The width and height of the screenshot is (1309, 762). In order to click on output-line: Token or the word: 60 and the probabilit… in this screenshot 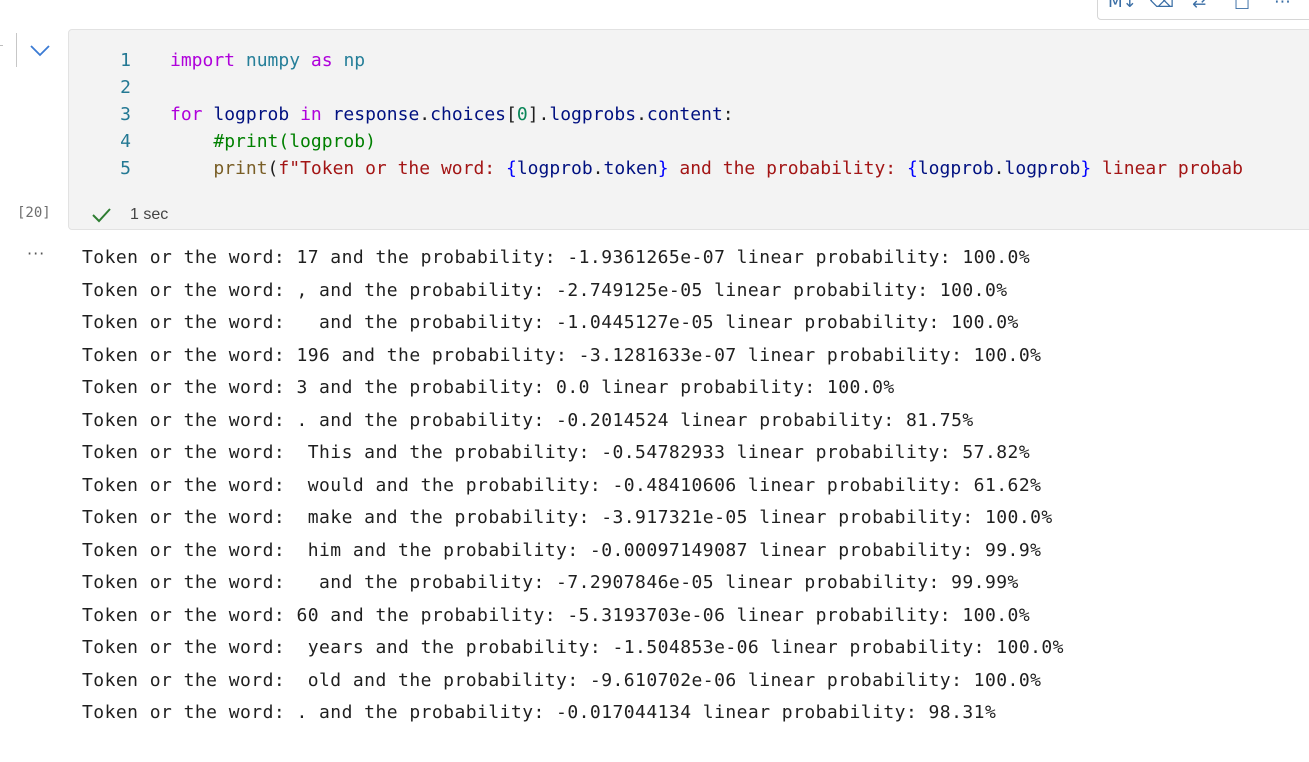, I will do `click(556, 615)`.